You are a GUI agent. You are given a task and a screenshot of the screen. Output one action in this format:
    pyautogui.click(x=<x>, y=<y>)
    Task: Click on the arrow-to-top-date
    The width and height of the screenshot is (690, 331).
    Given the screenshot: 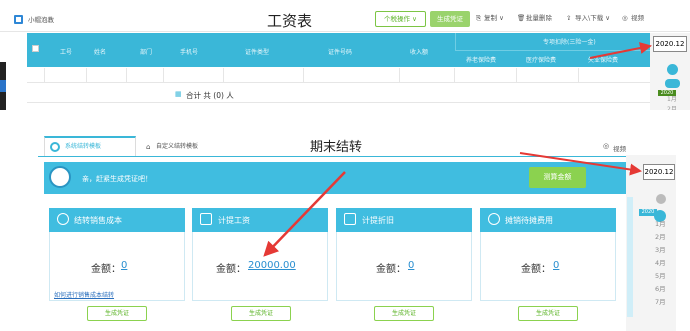 What is the action you would take?
    pyautogui.click(x=620, y=50)
    